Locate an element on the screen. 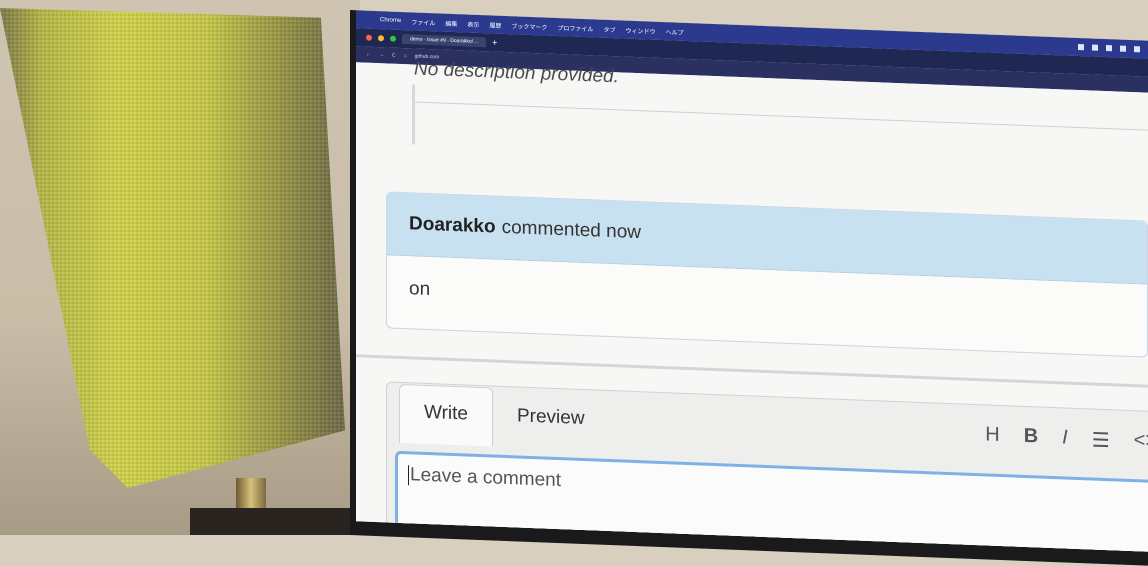 The width and height of the screenshot is (1148, 566). menu-edit: 編集 is located at coordinates (451, 22).